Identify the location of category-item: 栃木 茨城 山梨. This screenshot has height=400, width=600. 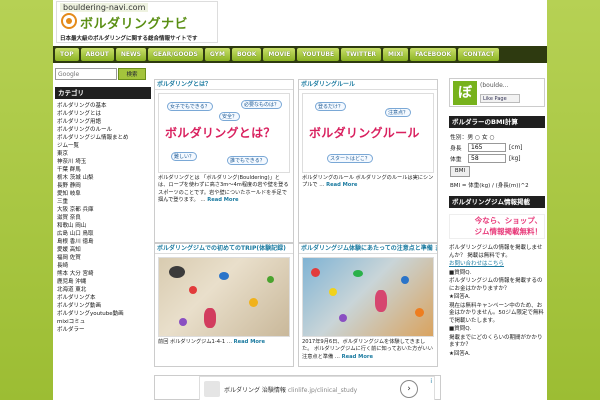
(103, 178).